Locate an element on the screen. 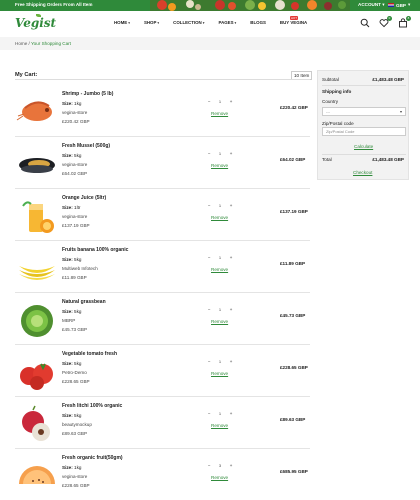 Image resolution: width=420 pixels, height=500 pixels. melon-icon is located at coordinates (37, 476).